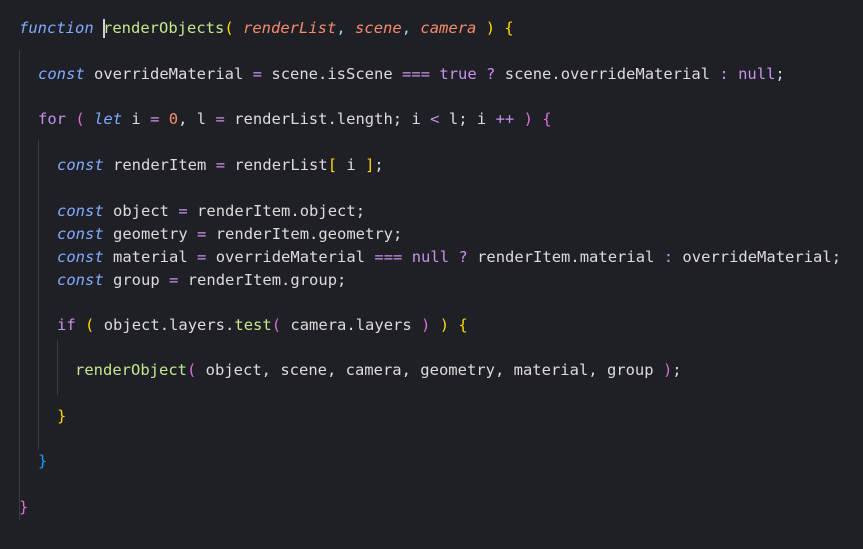 This screenshot has height=549, width=863. I want to click on param-camera: camera, so click(448, 28).